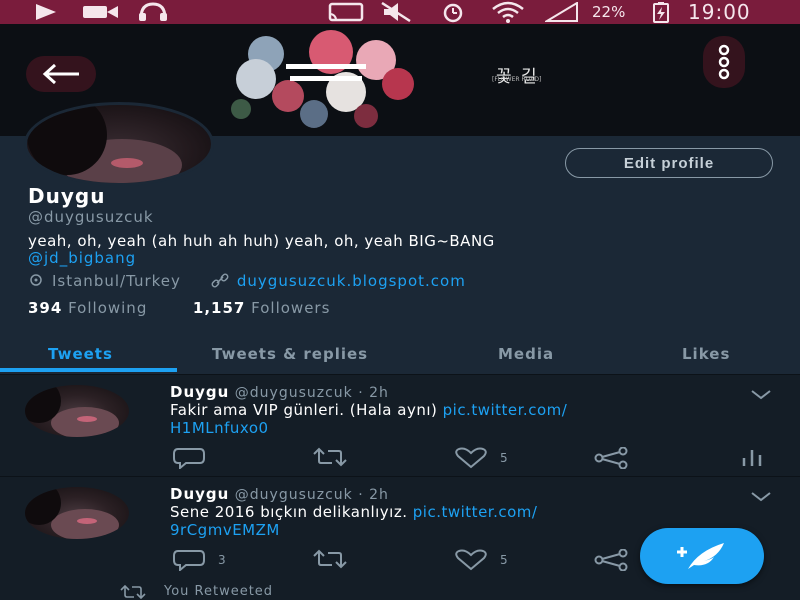 The height and width of the screenshot is (600, 800). I want to click on profile-meta: Istanbul/Turkey duygusuzcuk.blogspot.com, so click(247, 281).